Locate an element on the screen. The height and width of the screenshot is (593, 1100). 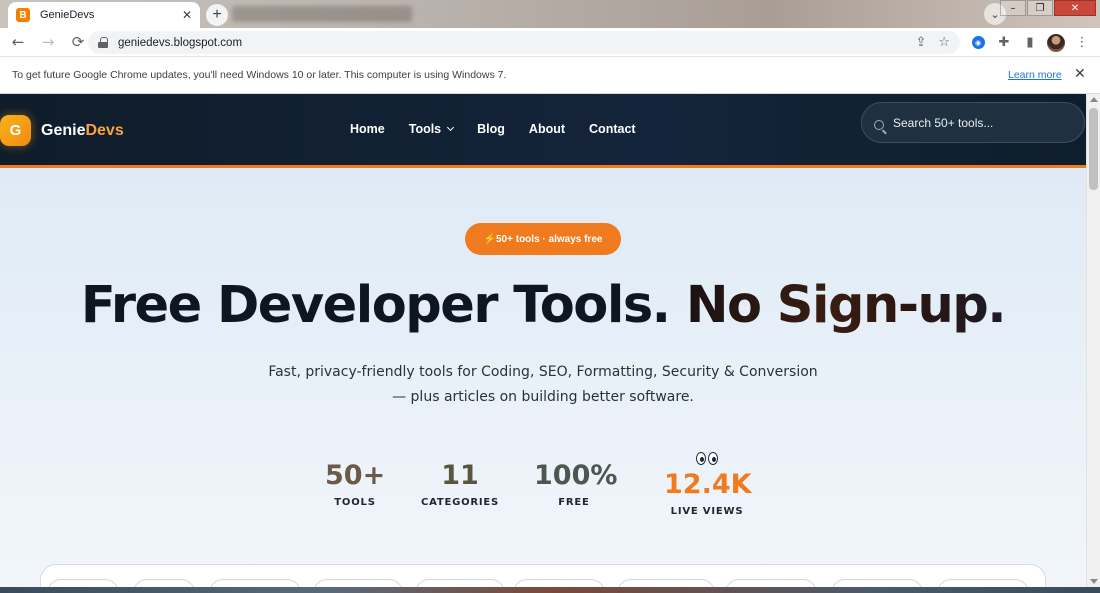
back-arrow-icon: ← is located at coordinates (18, 42).